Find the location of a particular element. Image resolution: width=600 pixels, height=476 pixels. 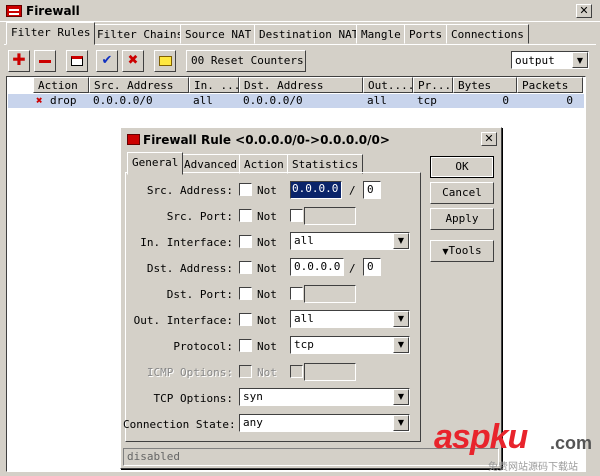

tools-button: ▼Tools is located at coordinates (462, 251).